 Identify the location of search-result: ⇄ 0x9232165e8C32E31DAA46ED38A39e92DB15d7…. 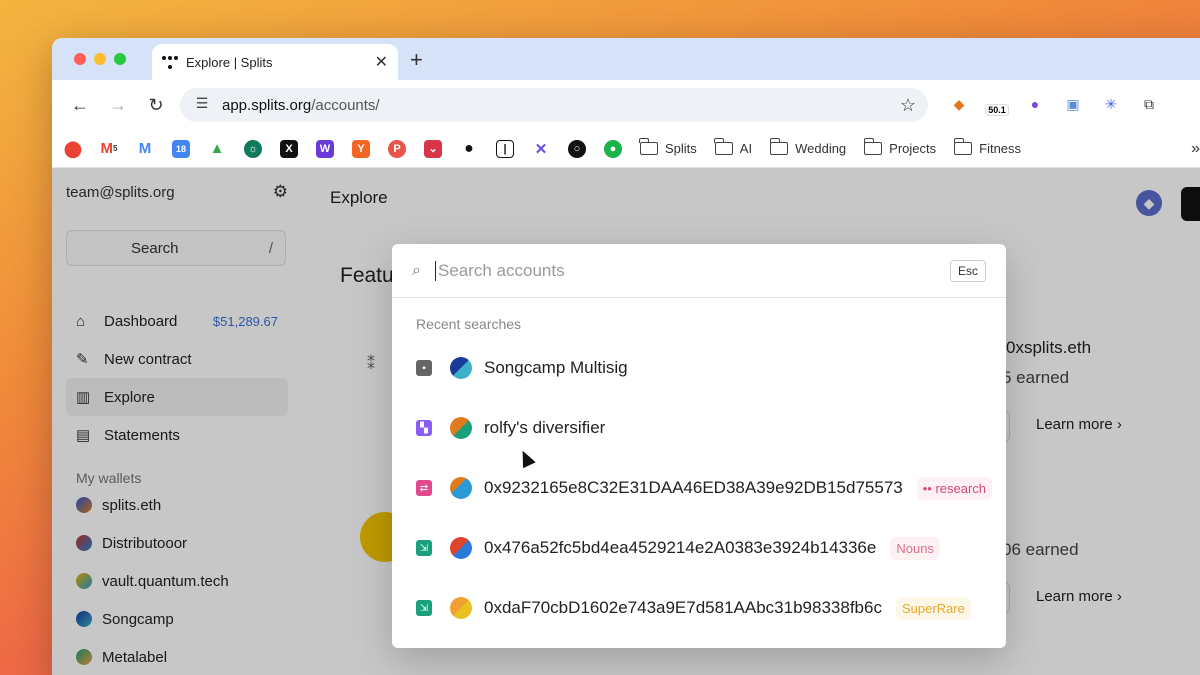
(699, 488).